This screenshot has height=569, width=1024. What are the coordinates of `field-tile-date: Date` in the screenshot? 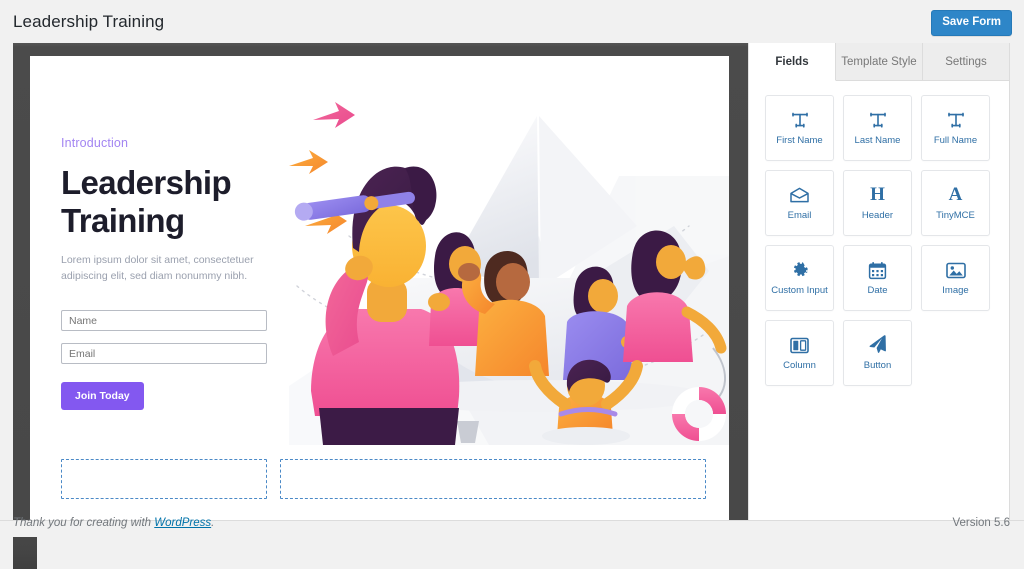 It's located at (877, 278).